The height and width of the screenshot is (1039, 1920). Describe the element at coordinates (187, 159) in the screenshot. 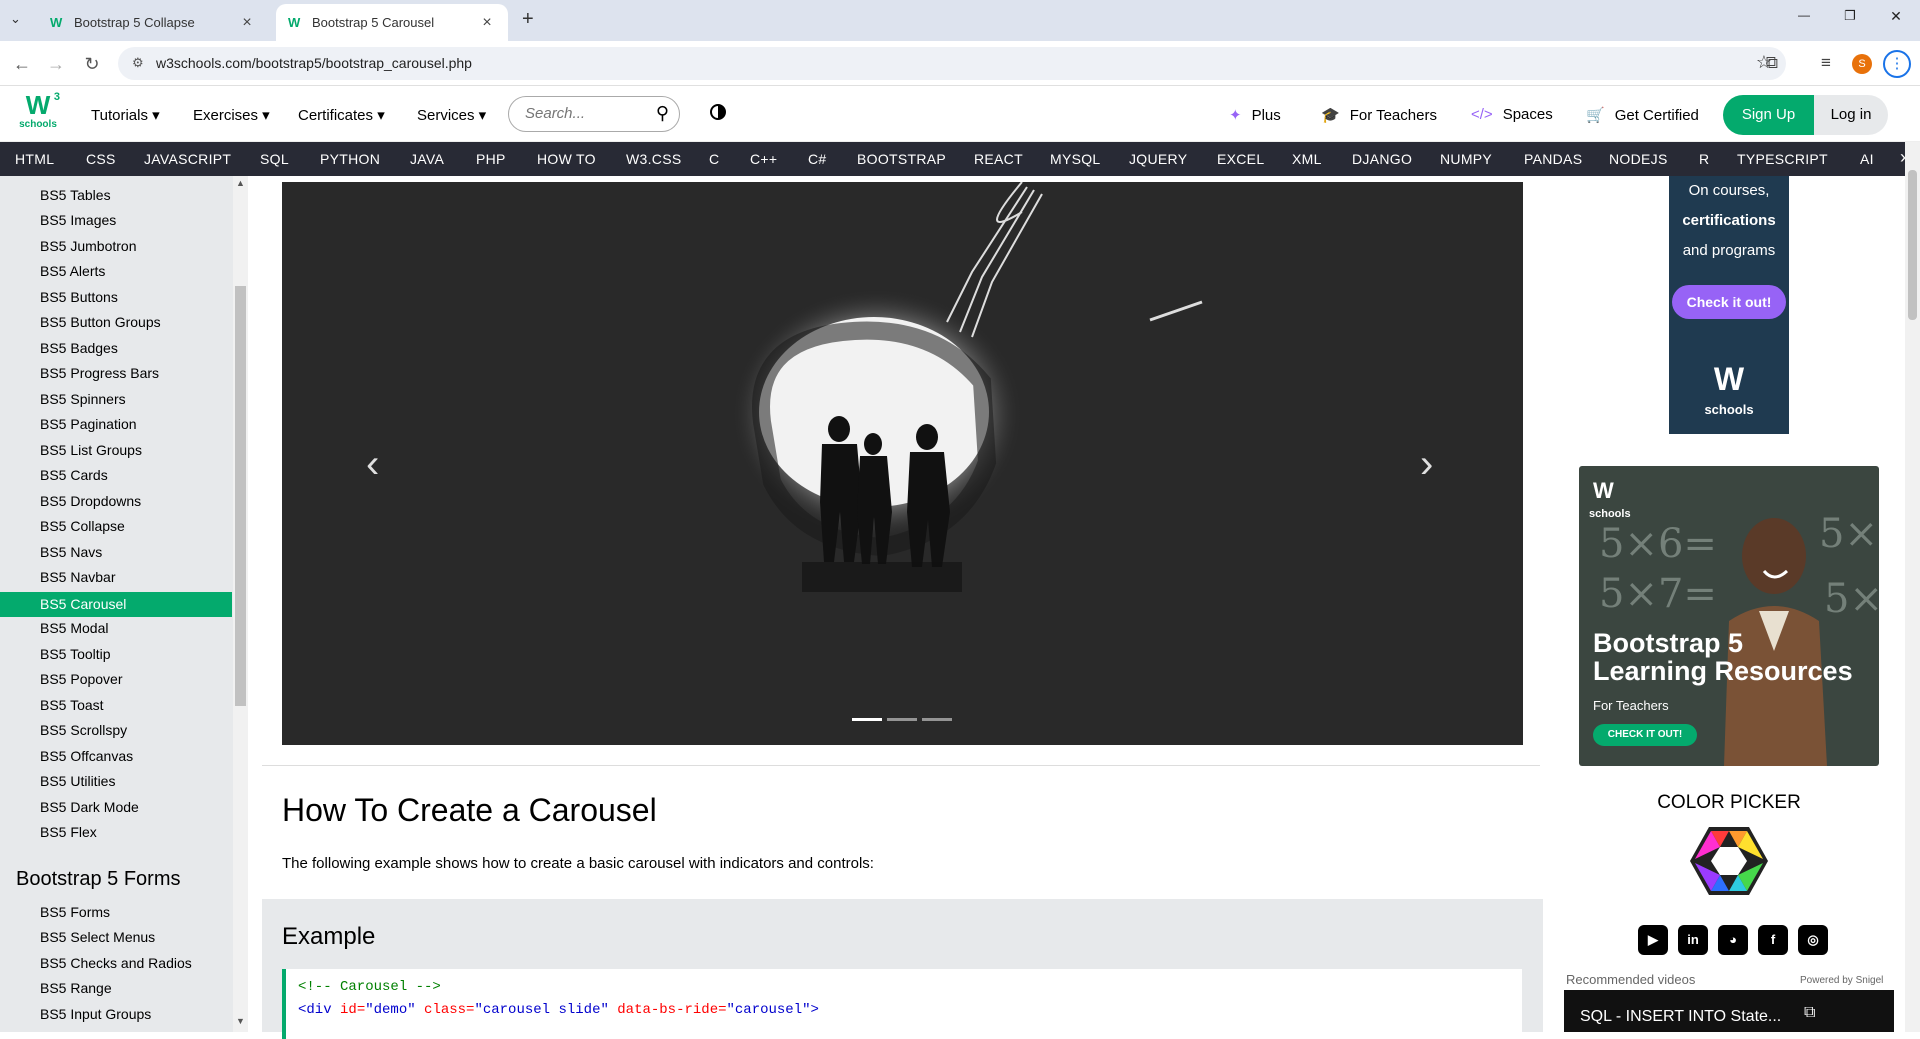

I see `subnav-item: JAVASCRIPT` at that location.